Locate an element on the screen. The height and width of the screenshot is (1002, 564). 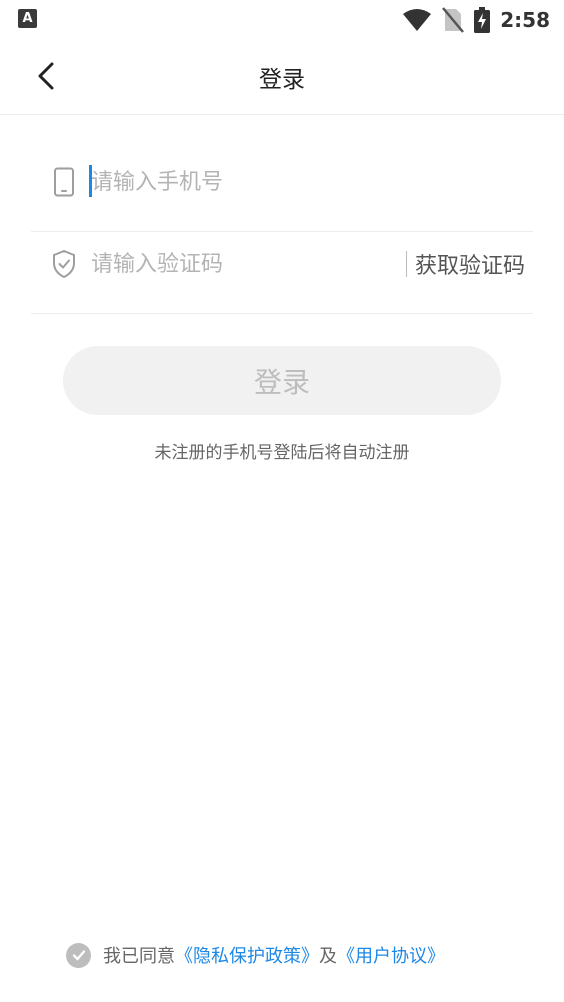
app-notification-icon: A is located at coordinates (27, 18).